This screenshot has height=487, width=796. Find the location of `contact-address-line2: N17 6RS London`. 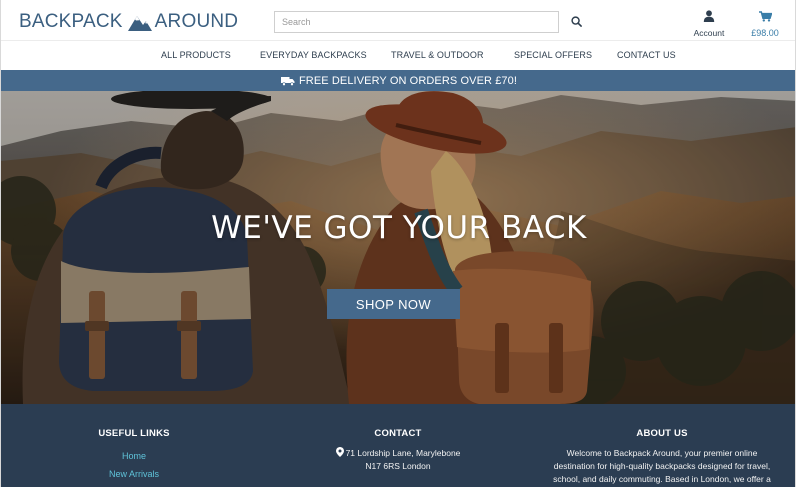

contact-address-line2: N17 6RS London is located at coordinates (398, 466).